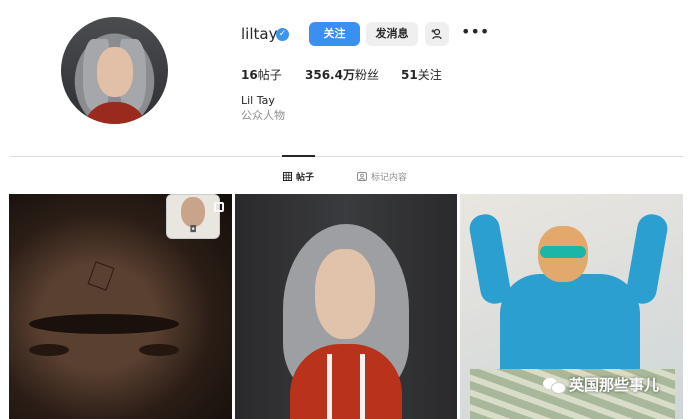 The height and width of the screenshot is (419, 700). What do you see at coordinates (345, 294) in the screenshot?
I see `post-2-face` at bounding box center [345, 294].